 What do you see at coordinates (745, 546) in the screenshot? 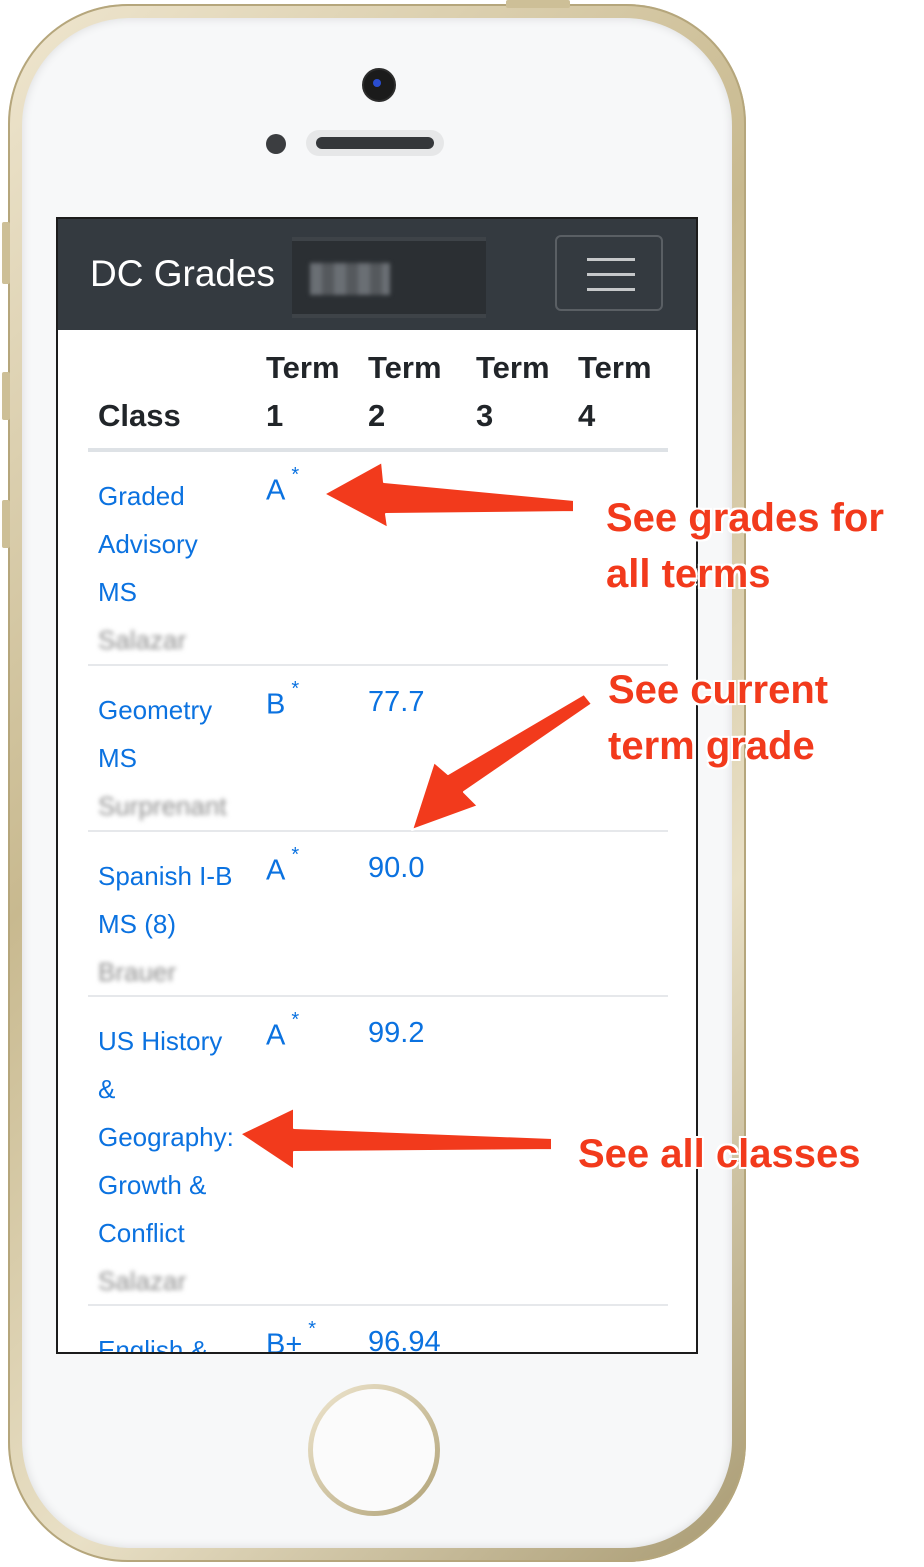
I see `annotation-all-terms: See grades for all terms` at bounding box center [745, 546].